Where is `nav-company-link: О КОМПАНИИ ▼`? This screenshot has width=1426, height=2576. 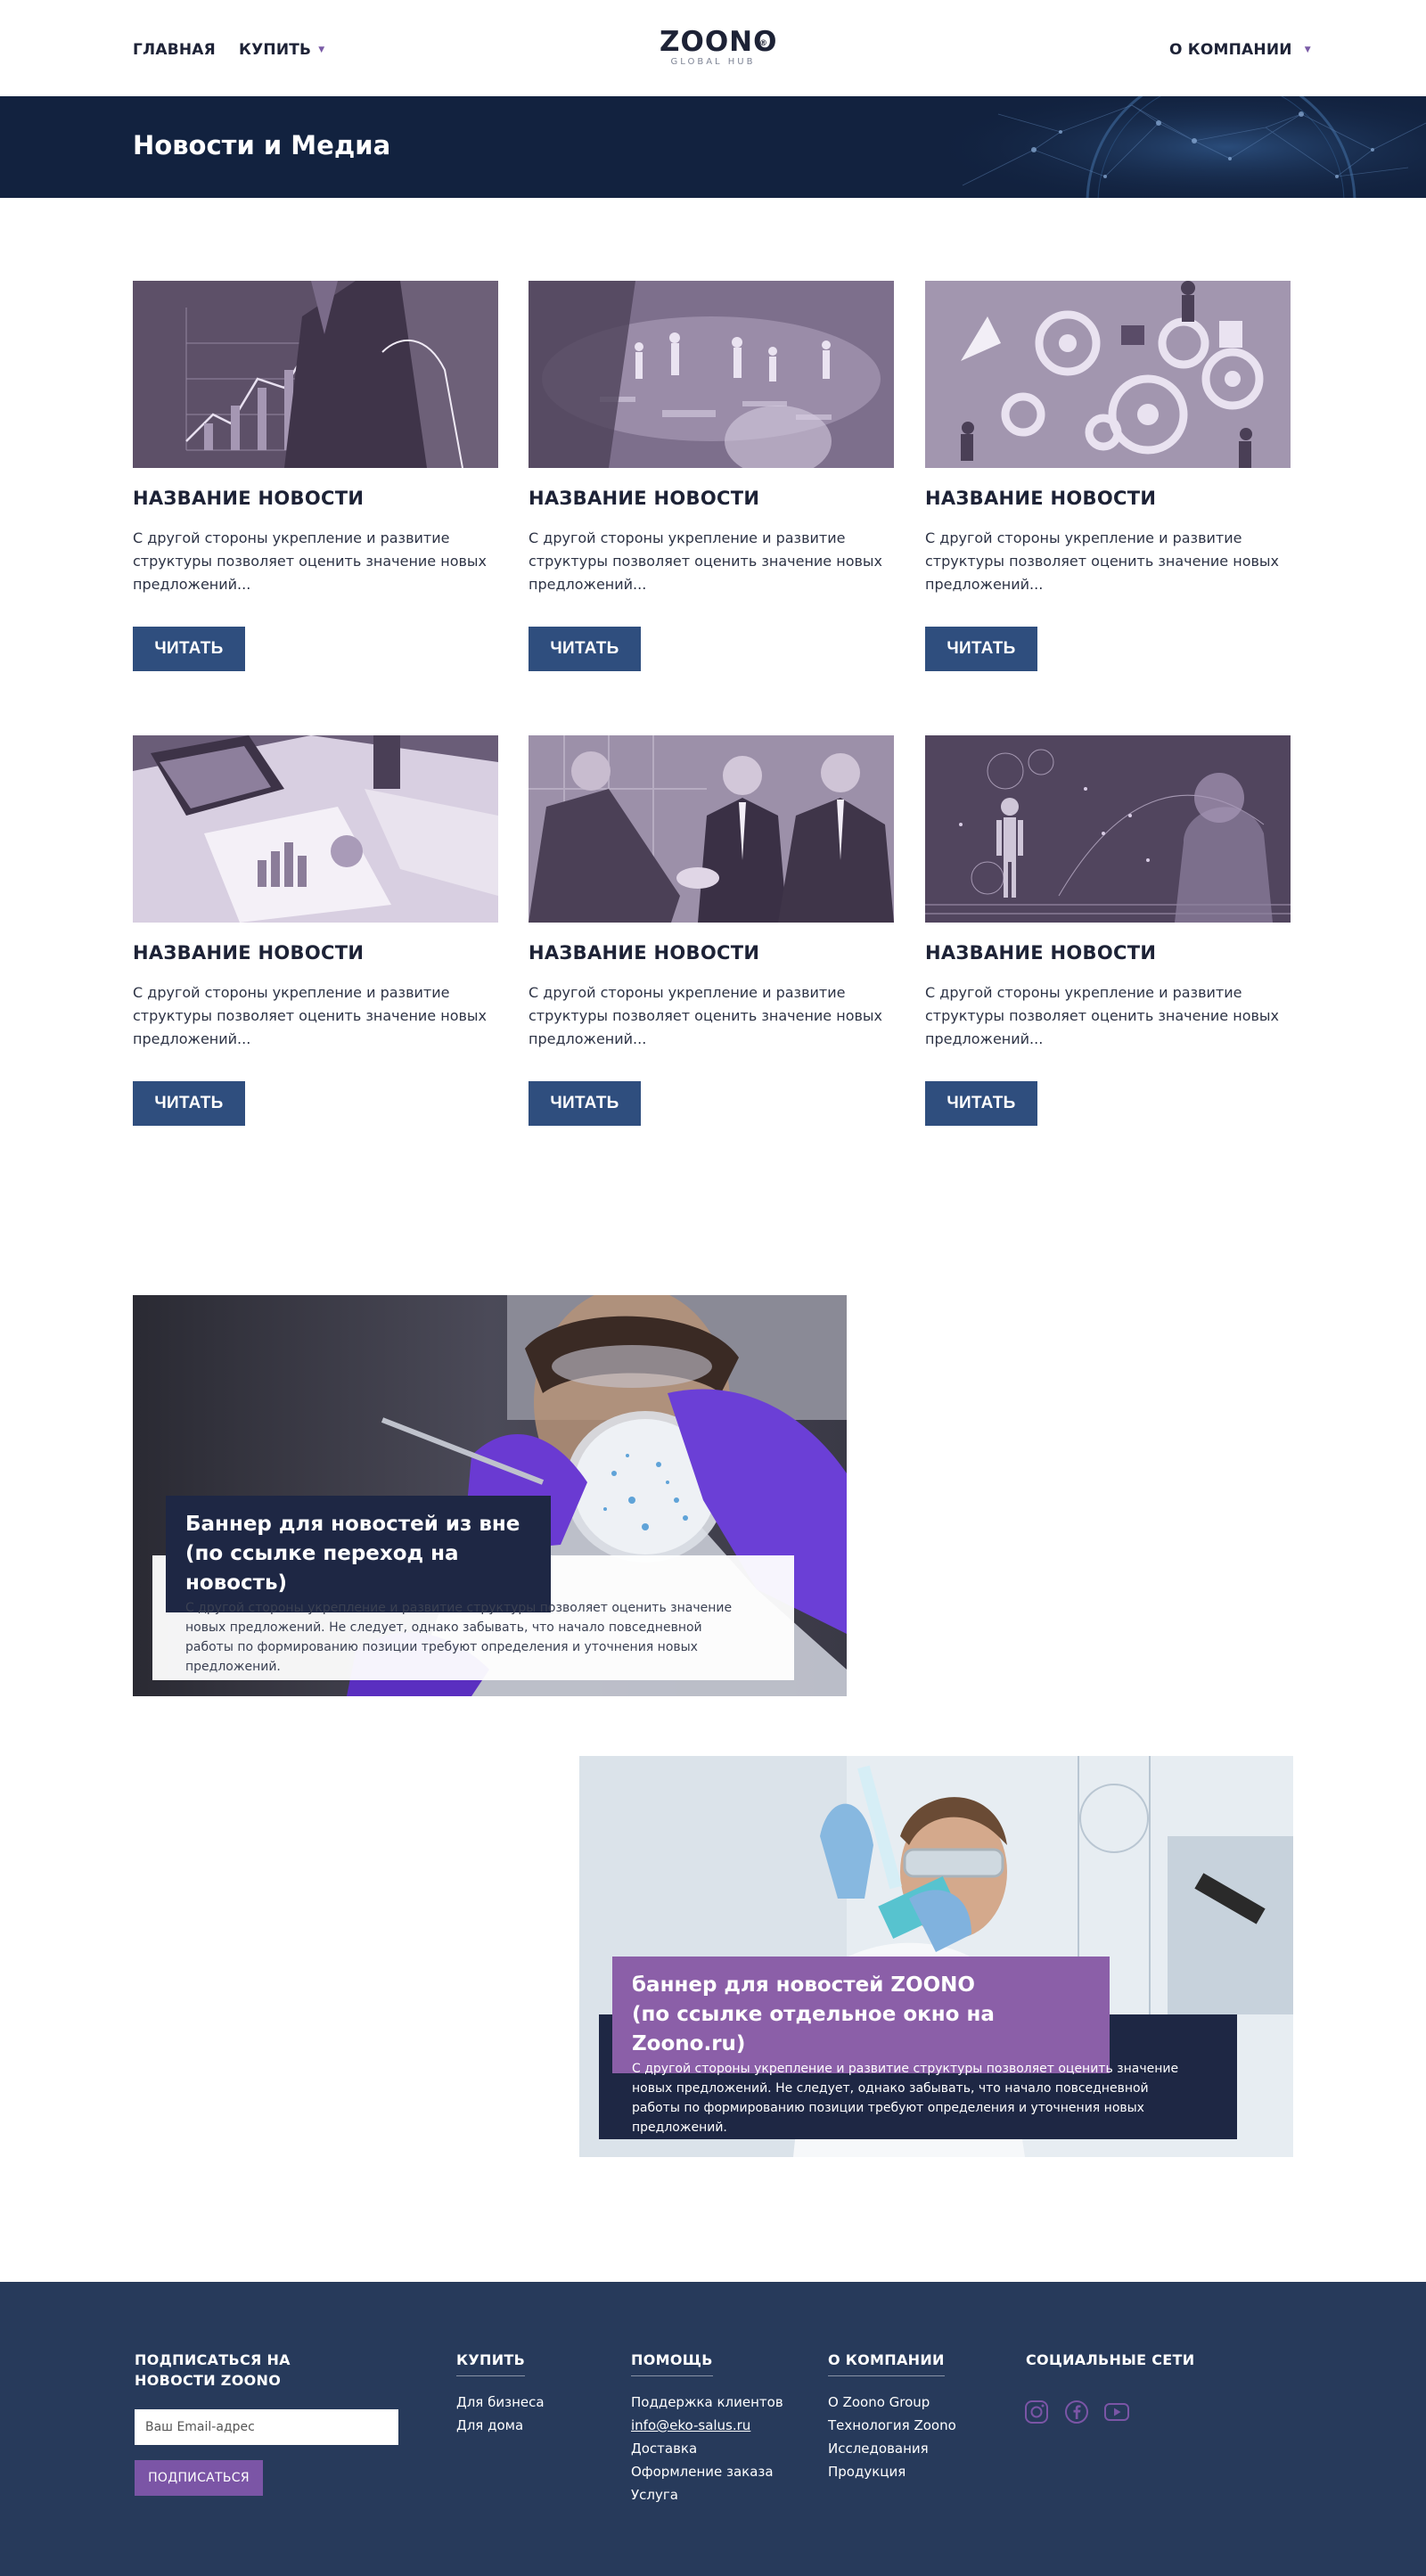
nav-company-link: О КОМПАНИИ ▼ is located at coordinates (1240, 50).